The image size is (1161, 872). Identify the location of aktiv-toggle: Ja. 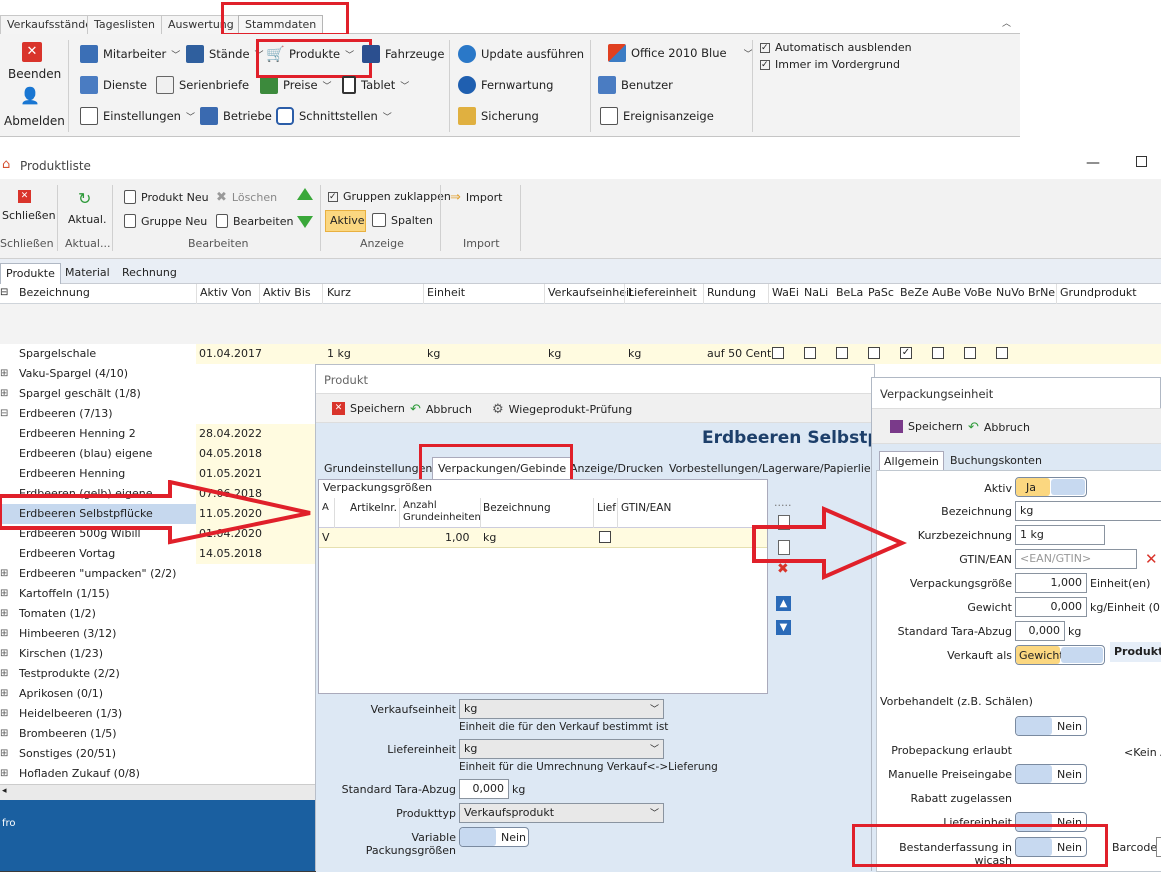
(1051, 487).